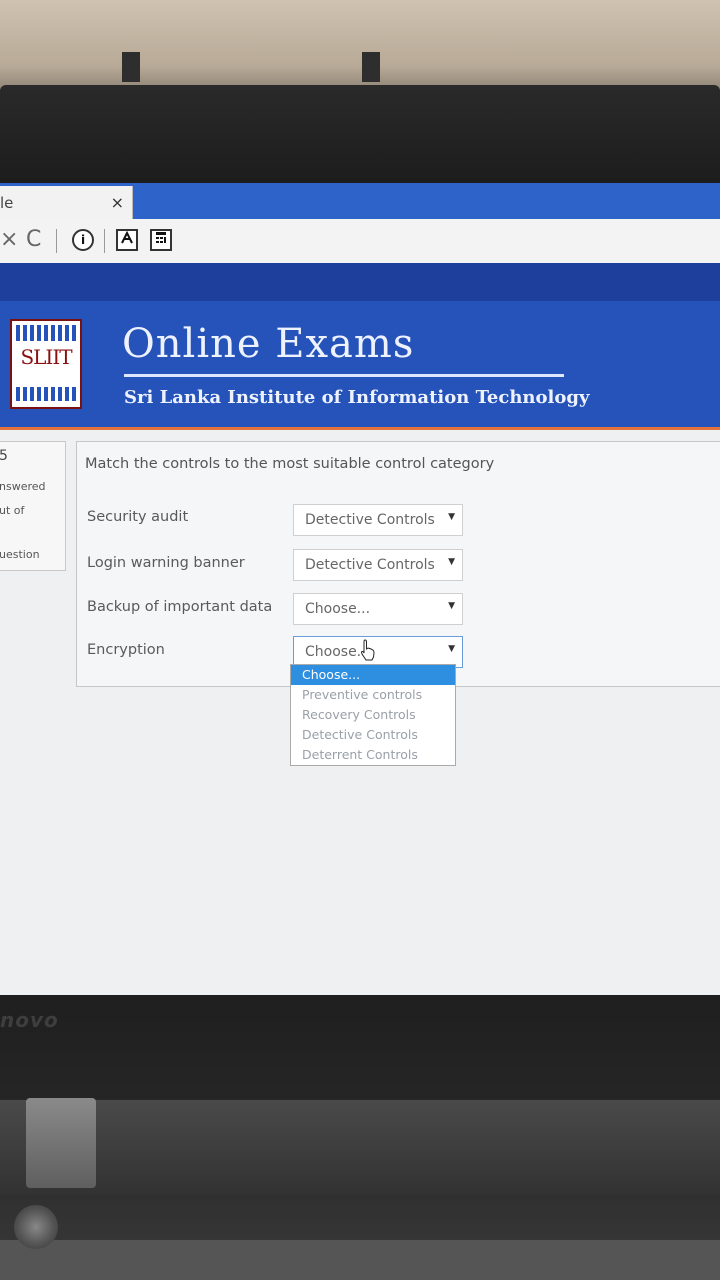  I want to click on logo-pattern-bottom, so click(46, 394).